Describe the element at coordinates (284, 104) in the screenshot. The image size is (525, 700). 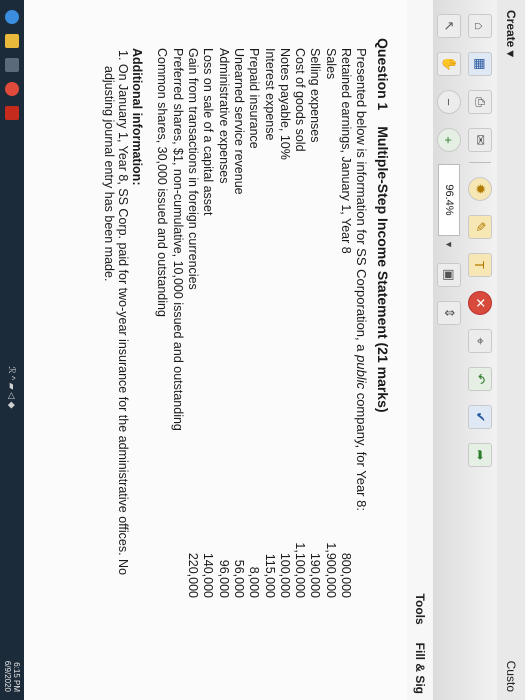
I see `item-label: Notes payable, 10%` at that location.